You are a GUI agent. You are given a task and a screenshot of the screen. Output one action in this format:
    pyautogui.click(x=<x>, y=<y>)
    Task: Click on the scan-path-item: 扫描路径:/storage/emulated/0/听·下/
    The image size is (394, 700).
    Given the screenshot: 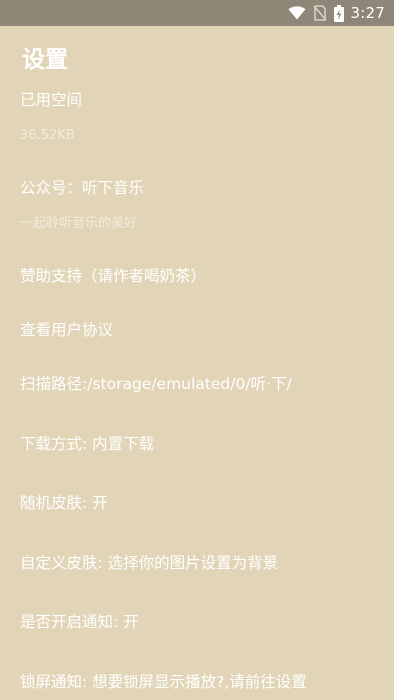 What is the action you would take?
    pyautogui.click(x=156, y=384)
    